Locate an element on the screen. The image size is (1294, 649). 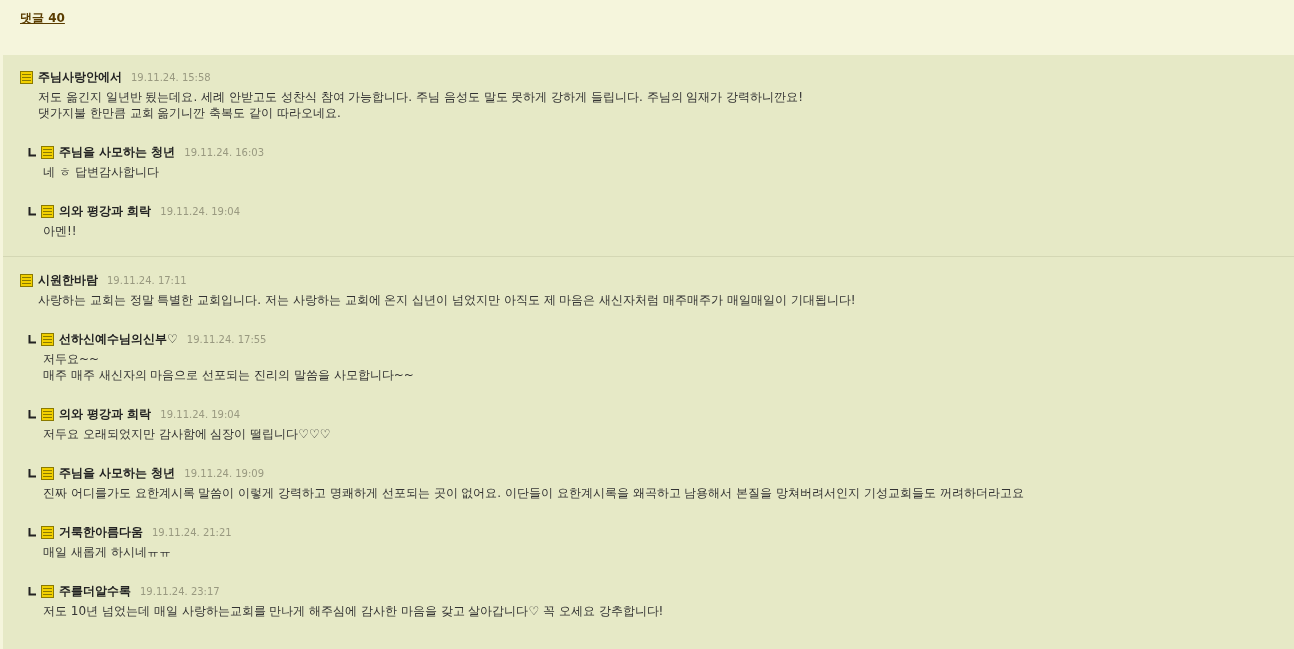
comment-text: 저도 옮긴지 일년반 됬는데요. 세례 안받고도 성찬식 참여 가능합니다. 주님 음성도 말도 못하게 강하게 들립니다. 주님의 임재가 강력하니깐요! is located at coordinates (421, 97).